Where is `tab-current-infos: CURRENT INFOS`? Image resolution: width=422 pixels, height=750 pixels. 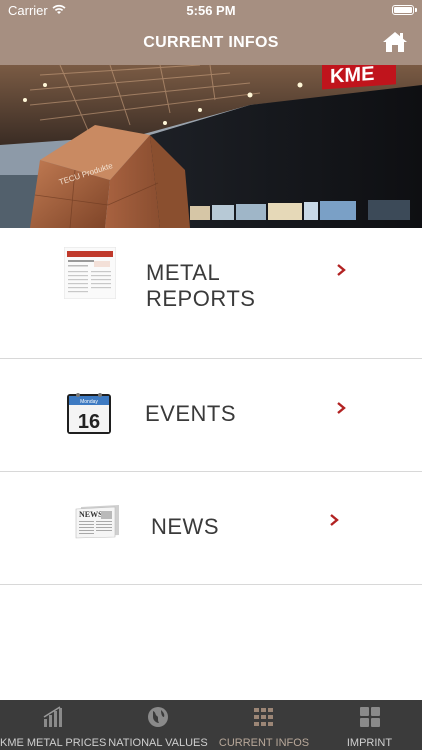 tab-current-infos: CURRENT INFOS is located at coordinates (264, 725).